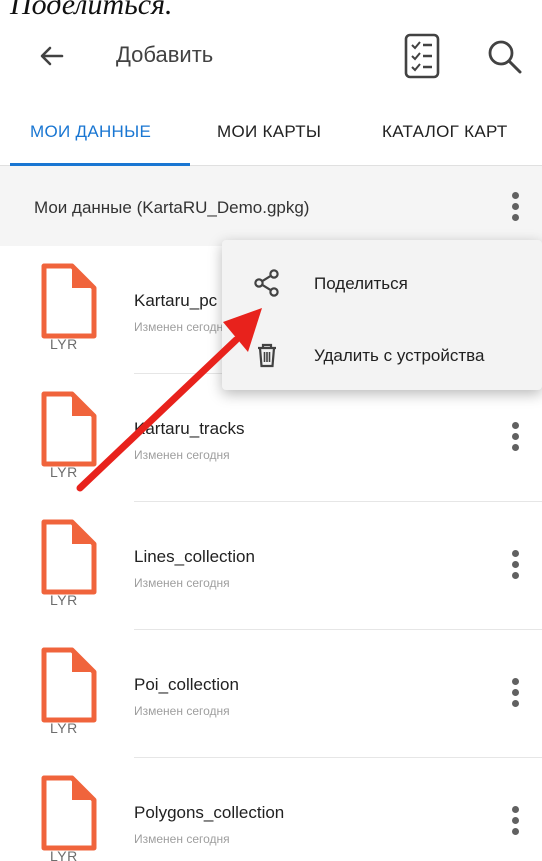 The width and height of the screenshot is (542, 861). I want to click on tab-bar: МОИ ДАННЫЕ МОИ КАРТЫ КАТАЛОГ КАРТ, so click(271, 135).